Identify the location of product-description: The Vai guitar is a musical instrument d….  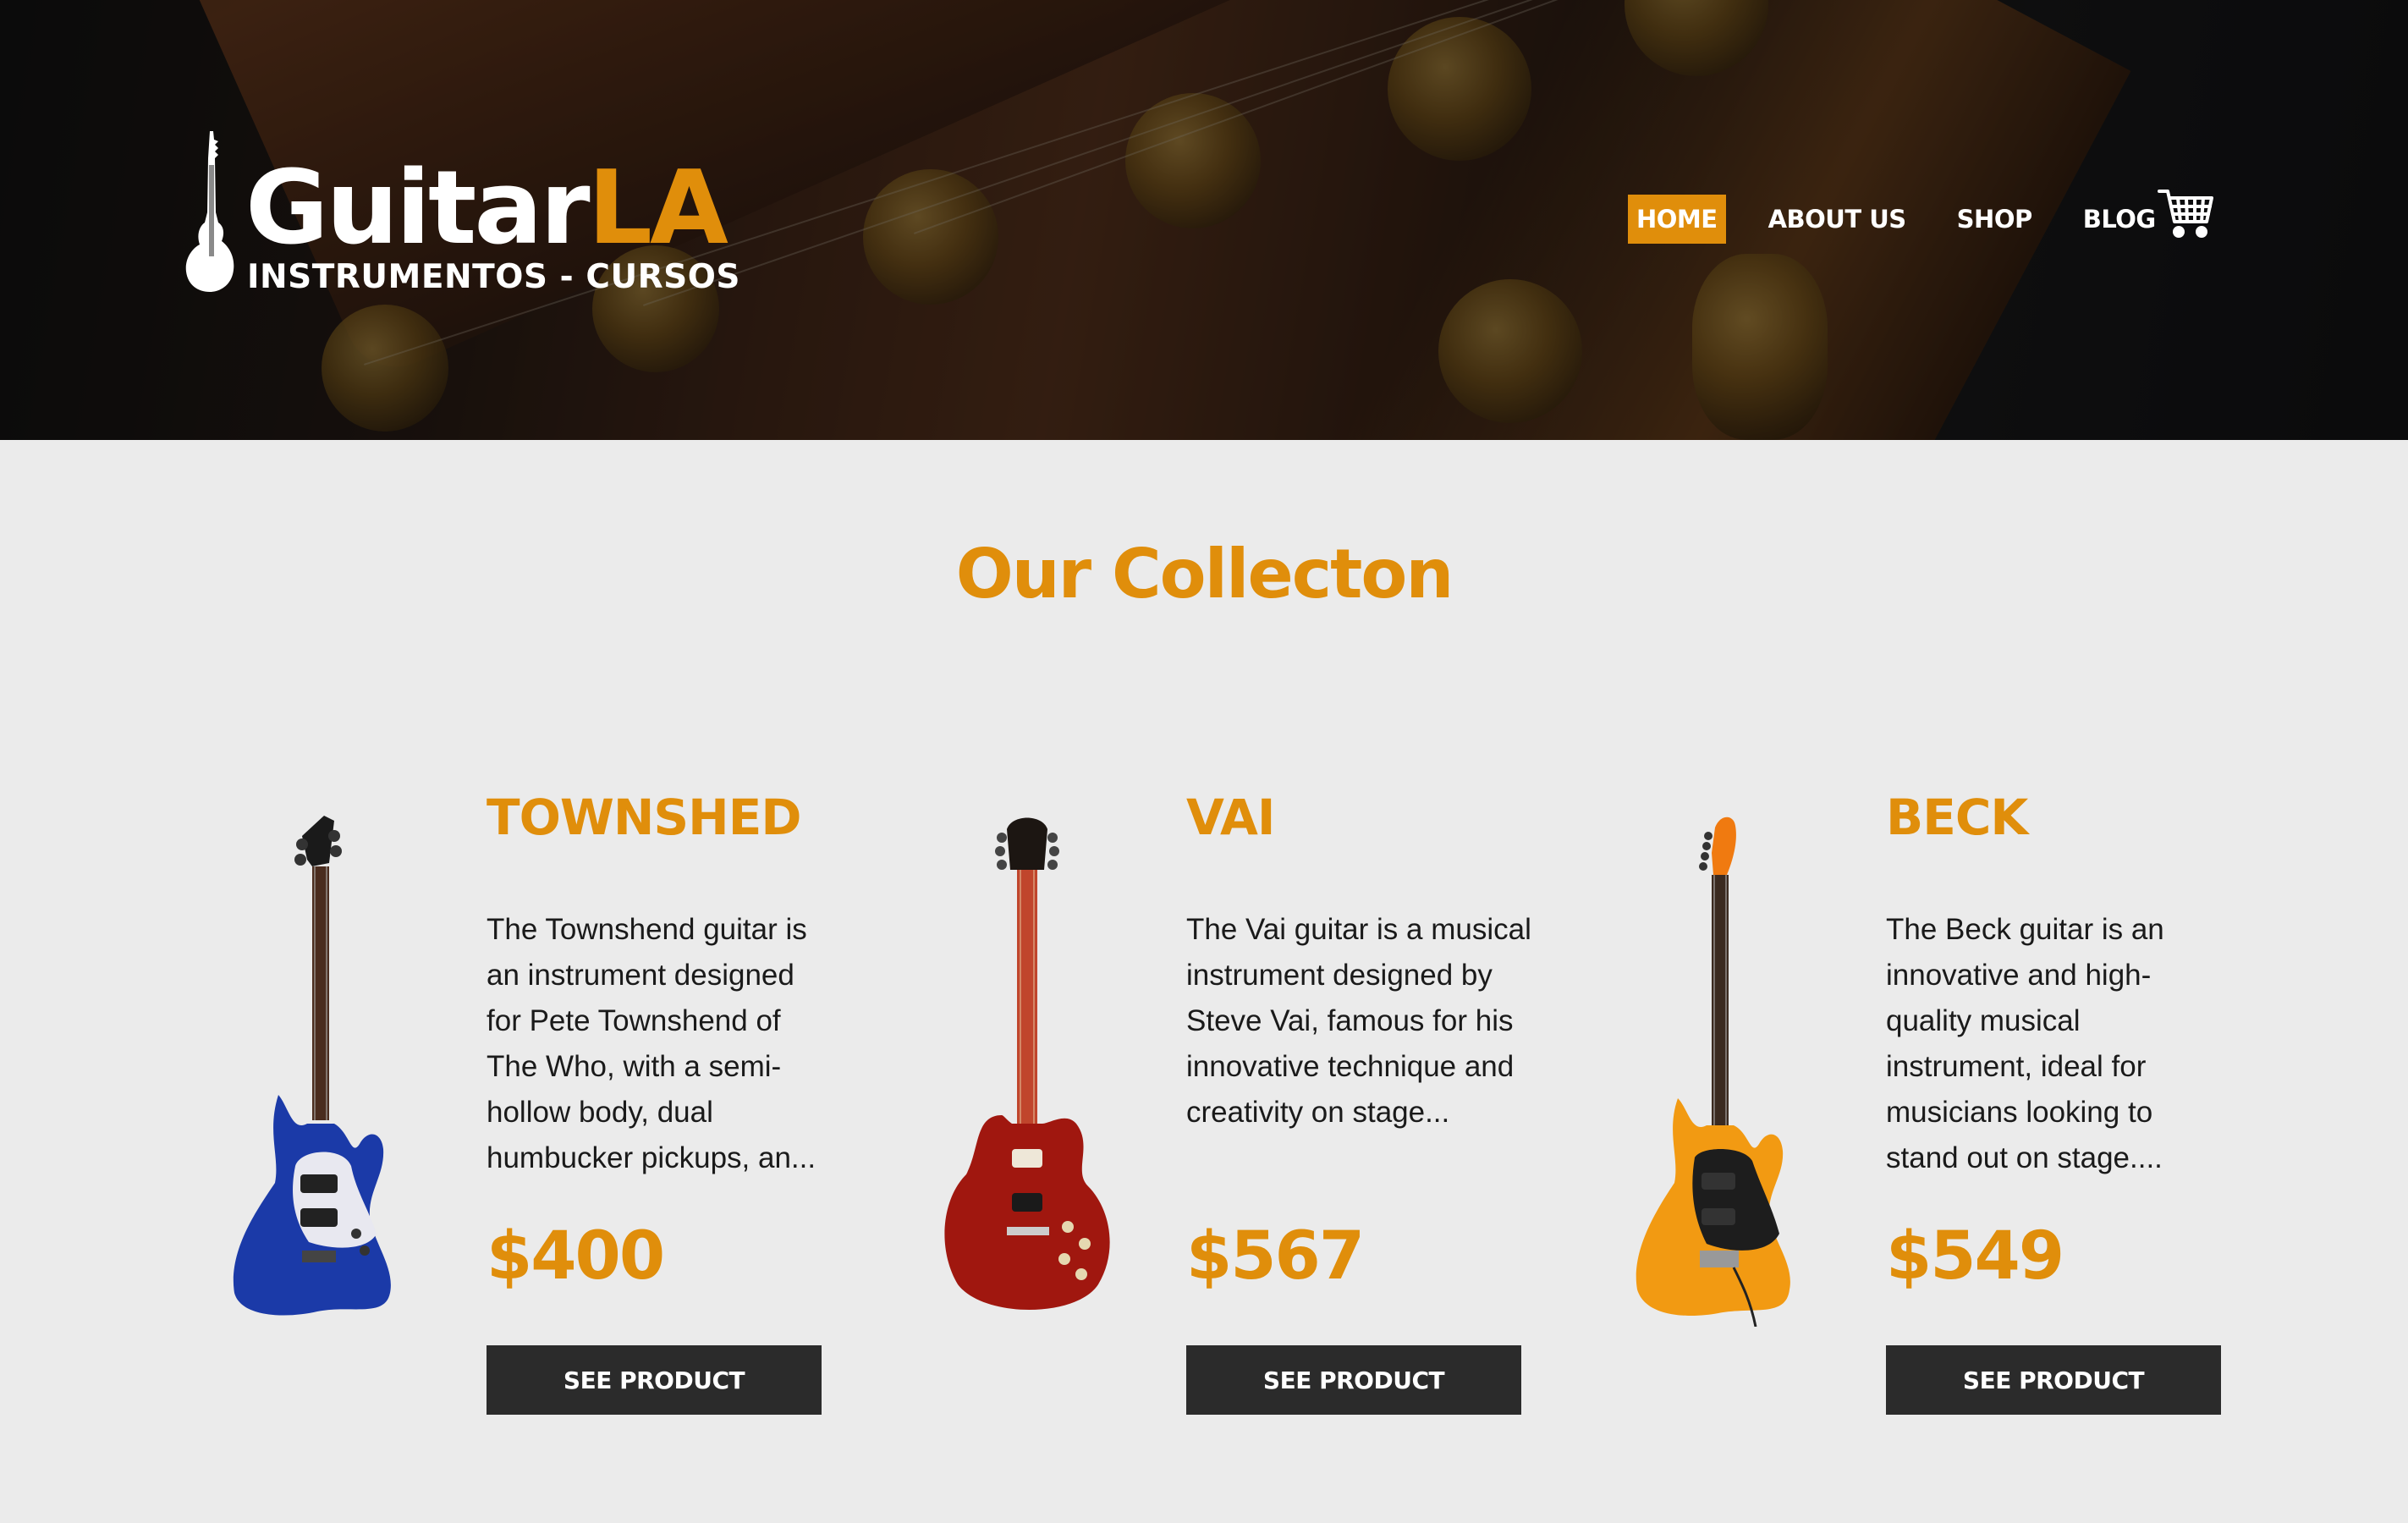
(1358, 1021).